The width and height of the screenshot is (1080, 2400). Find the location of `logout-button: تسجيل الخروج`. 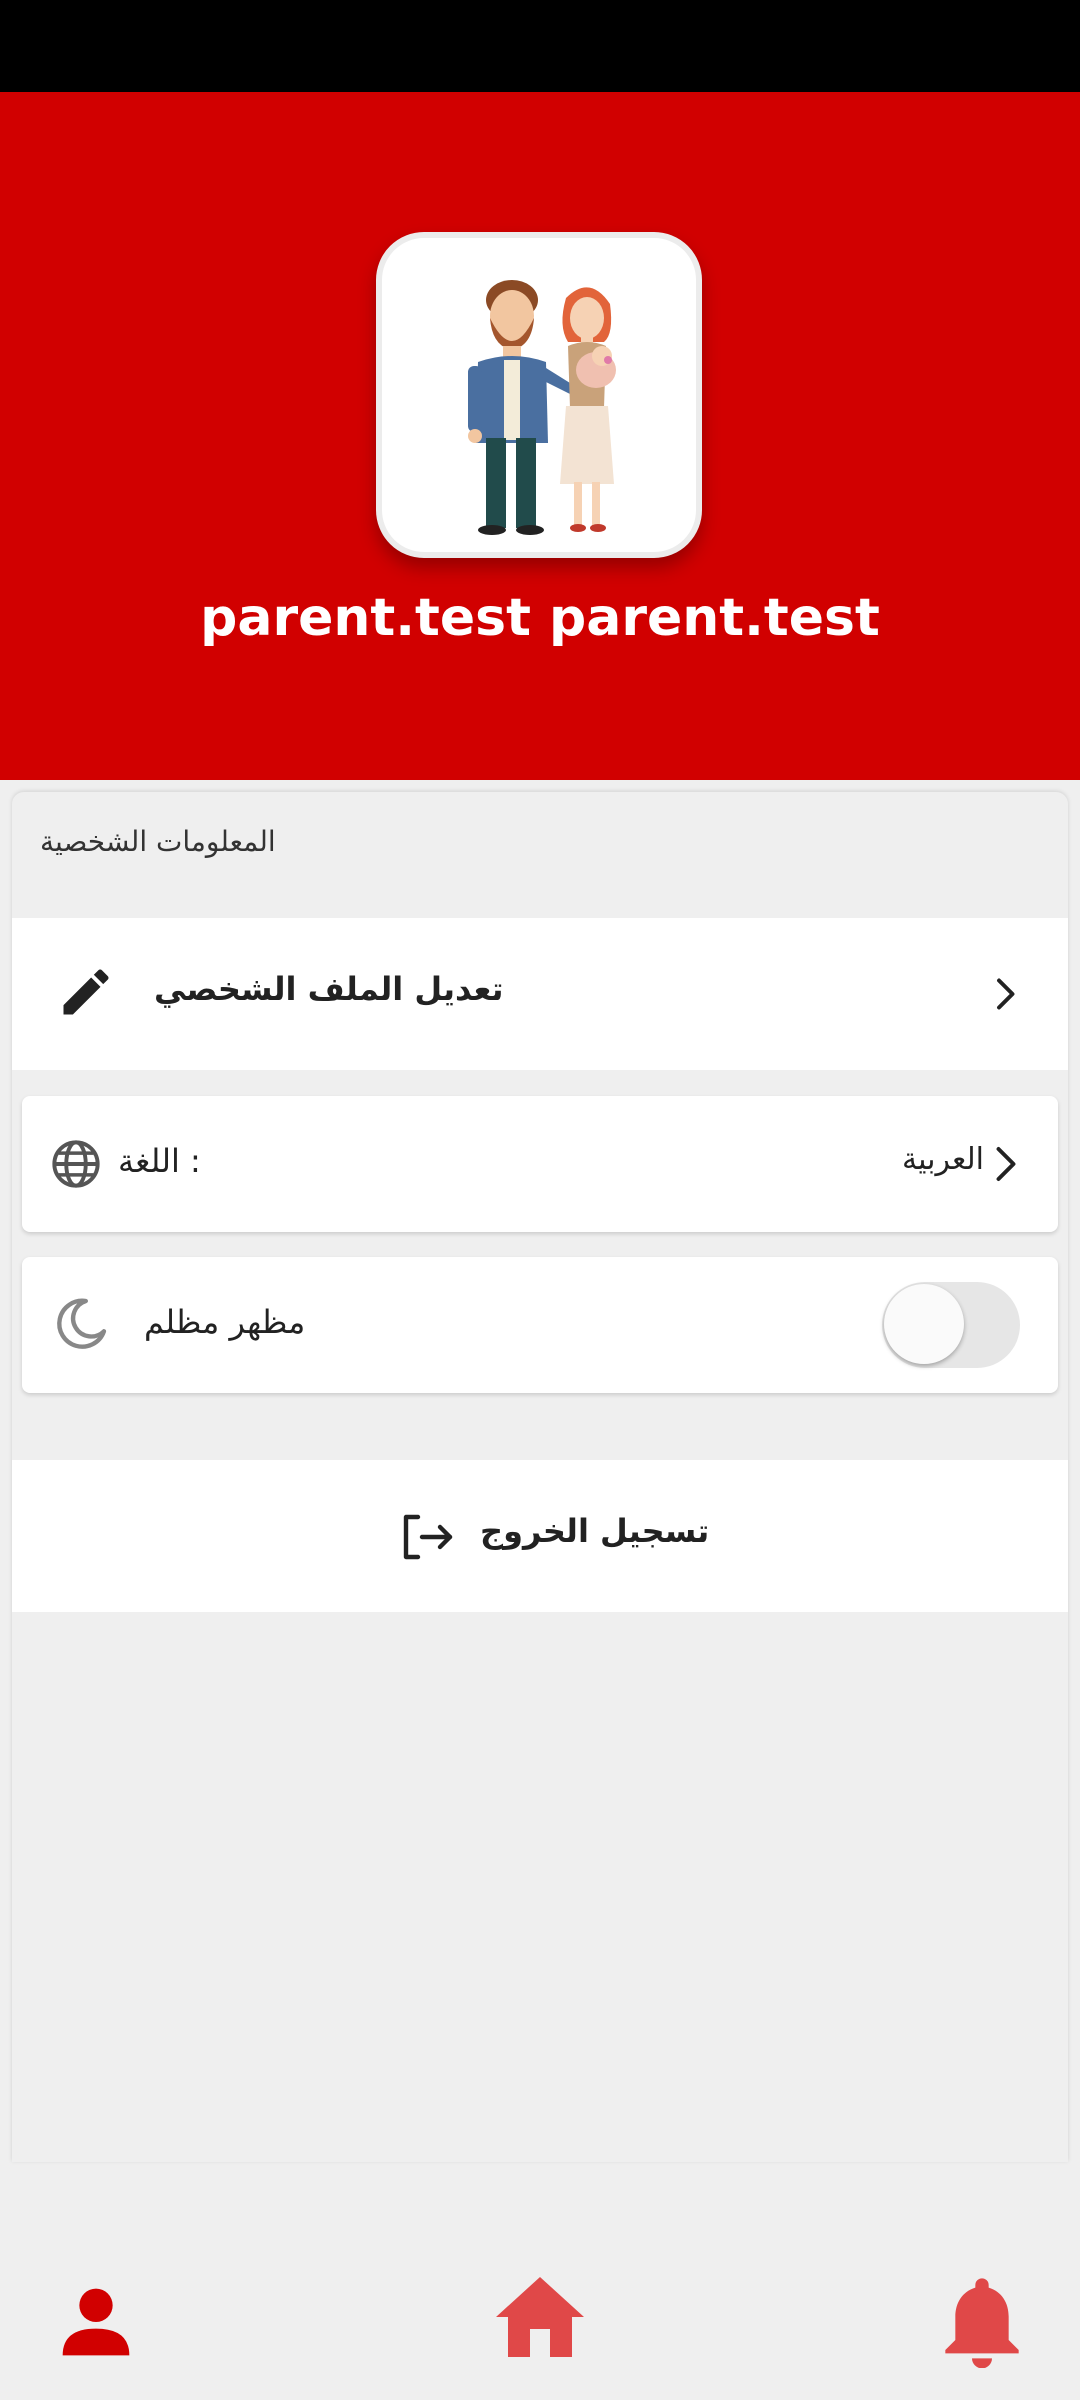

logout-button: تسجيل الخروج is located at coordinates (540, 1536).